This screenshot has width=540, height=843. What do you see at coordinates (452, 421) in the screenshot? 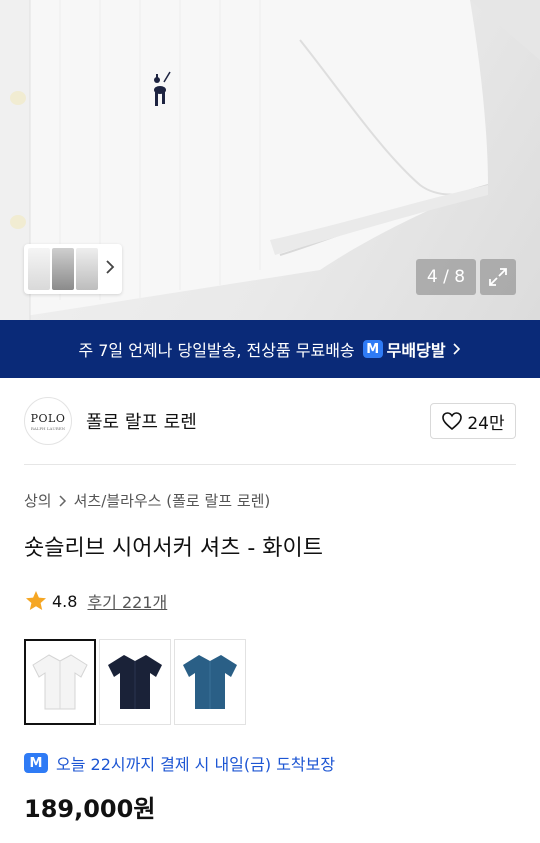
I see `heart-icon` at bounding box center [452, 421].